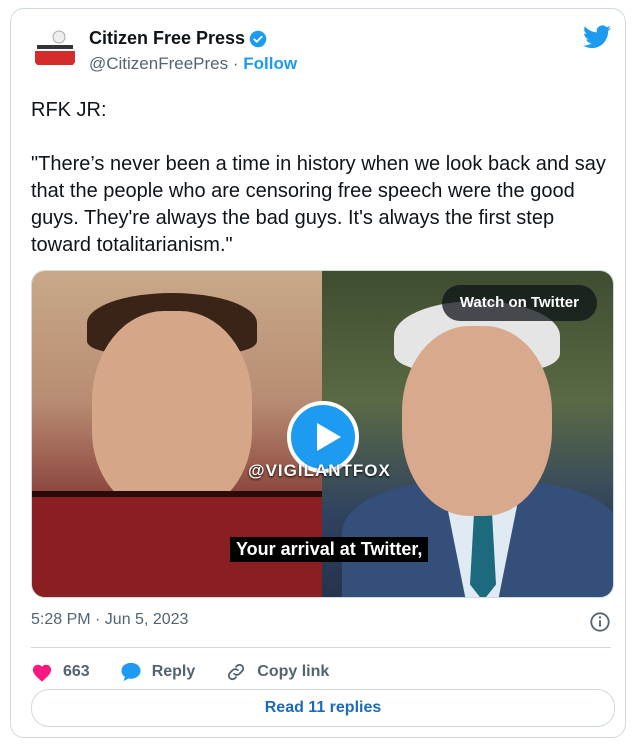 This screenshot has width=638, height=746. I want to click on video-watermark: @VIGILANTFOX, so click(319, 470).